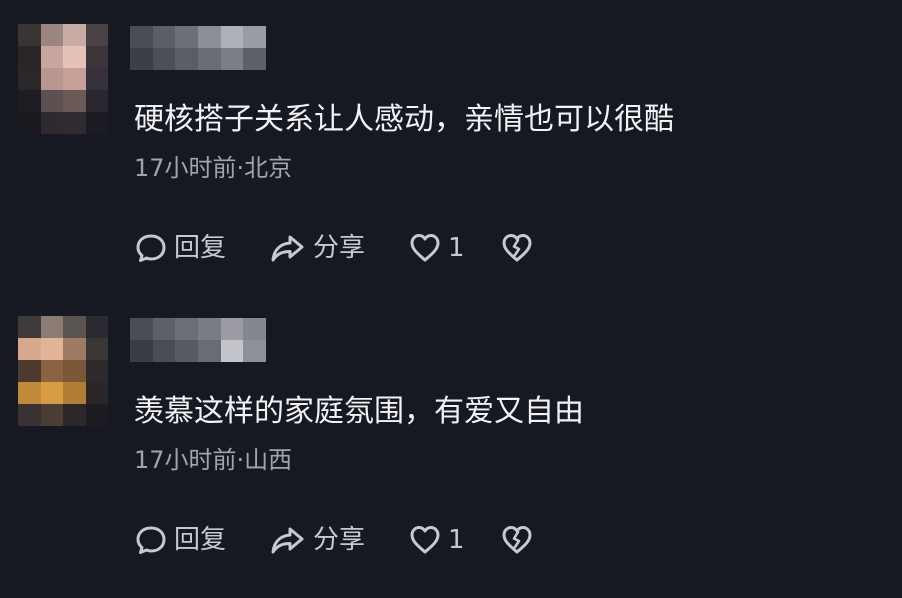 This screenshot has height=598, width=902. Describe the element at coordinates (213, 460) in the screenshot. I see `comment-meta: 17小时前·山西` at that location.